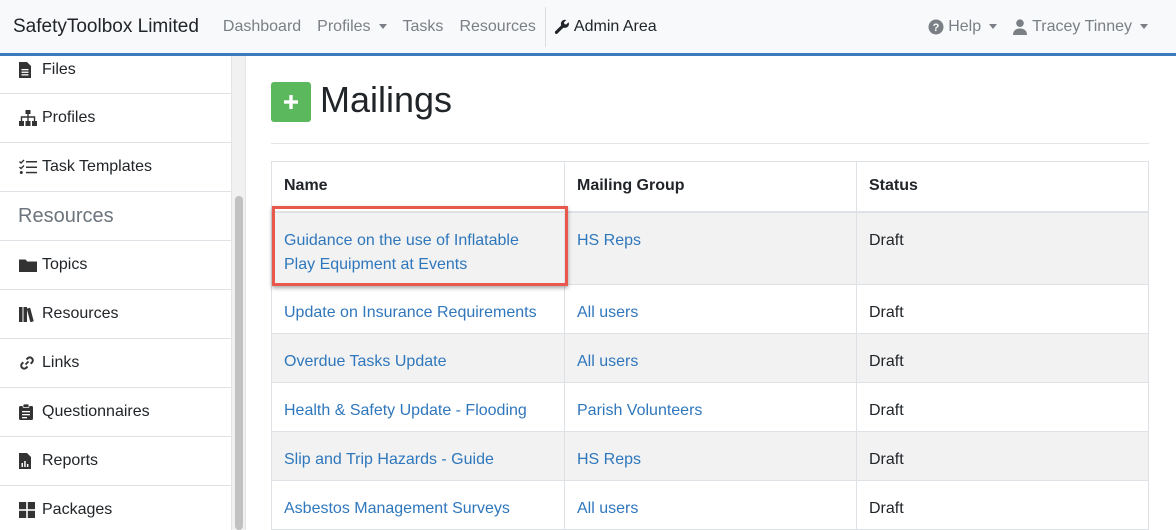 The image size is (1176, 530). What do you see at coordinates (1002, 187) in the screenshot?
I see `column-header-status: Status` at bounding box center [1002, 187].